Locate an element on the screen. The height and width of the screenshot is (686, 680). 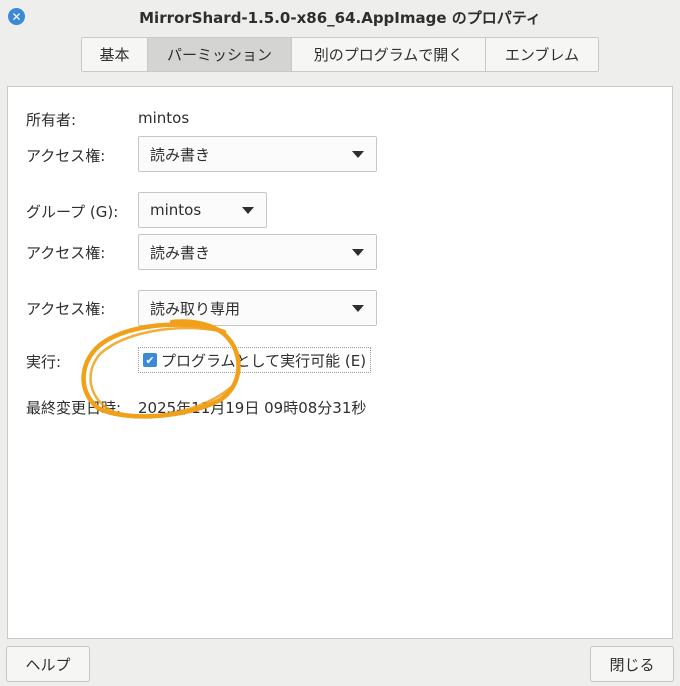
owner-access-dropdown: 読み書き is located at coordinates (257, 154).